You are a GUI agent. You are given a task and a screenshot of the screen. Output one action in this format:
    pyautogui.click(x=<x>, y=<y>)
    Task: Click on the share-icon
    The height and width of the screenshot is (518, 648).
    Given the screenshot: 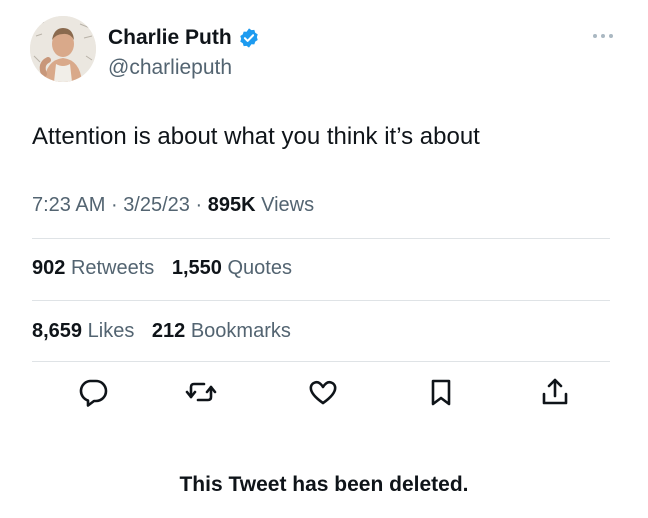 What is the action you would take?
    pyautogui.click(x=555, y=392)
    